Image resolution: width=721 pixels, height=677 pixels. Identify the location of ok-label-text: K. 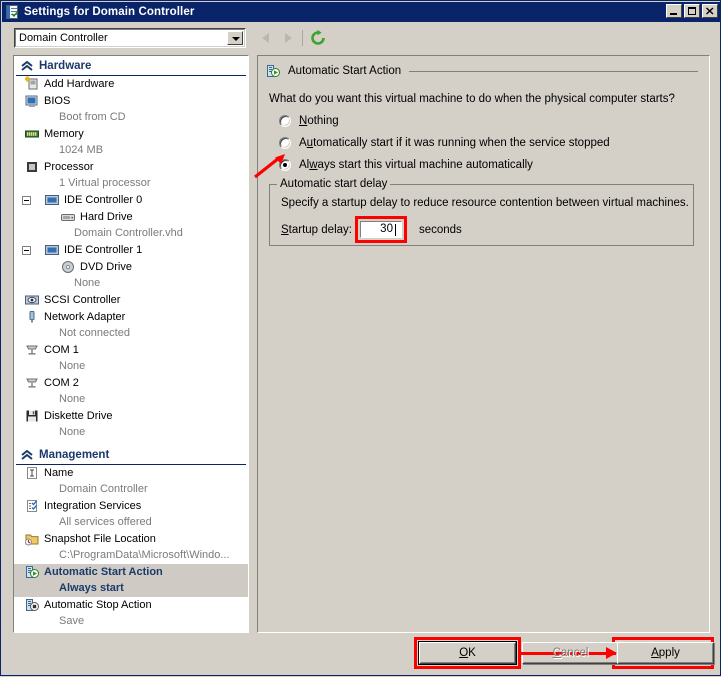
(472, 653).